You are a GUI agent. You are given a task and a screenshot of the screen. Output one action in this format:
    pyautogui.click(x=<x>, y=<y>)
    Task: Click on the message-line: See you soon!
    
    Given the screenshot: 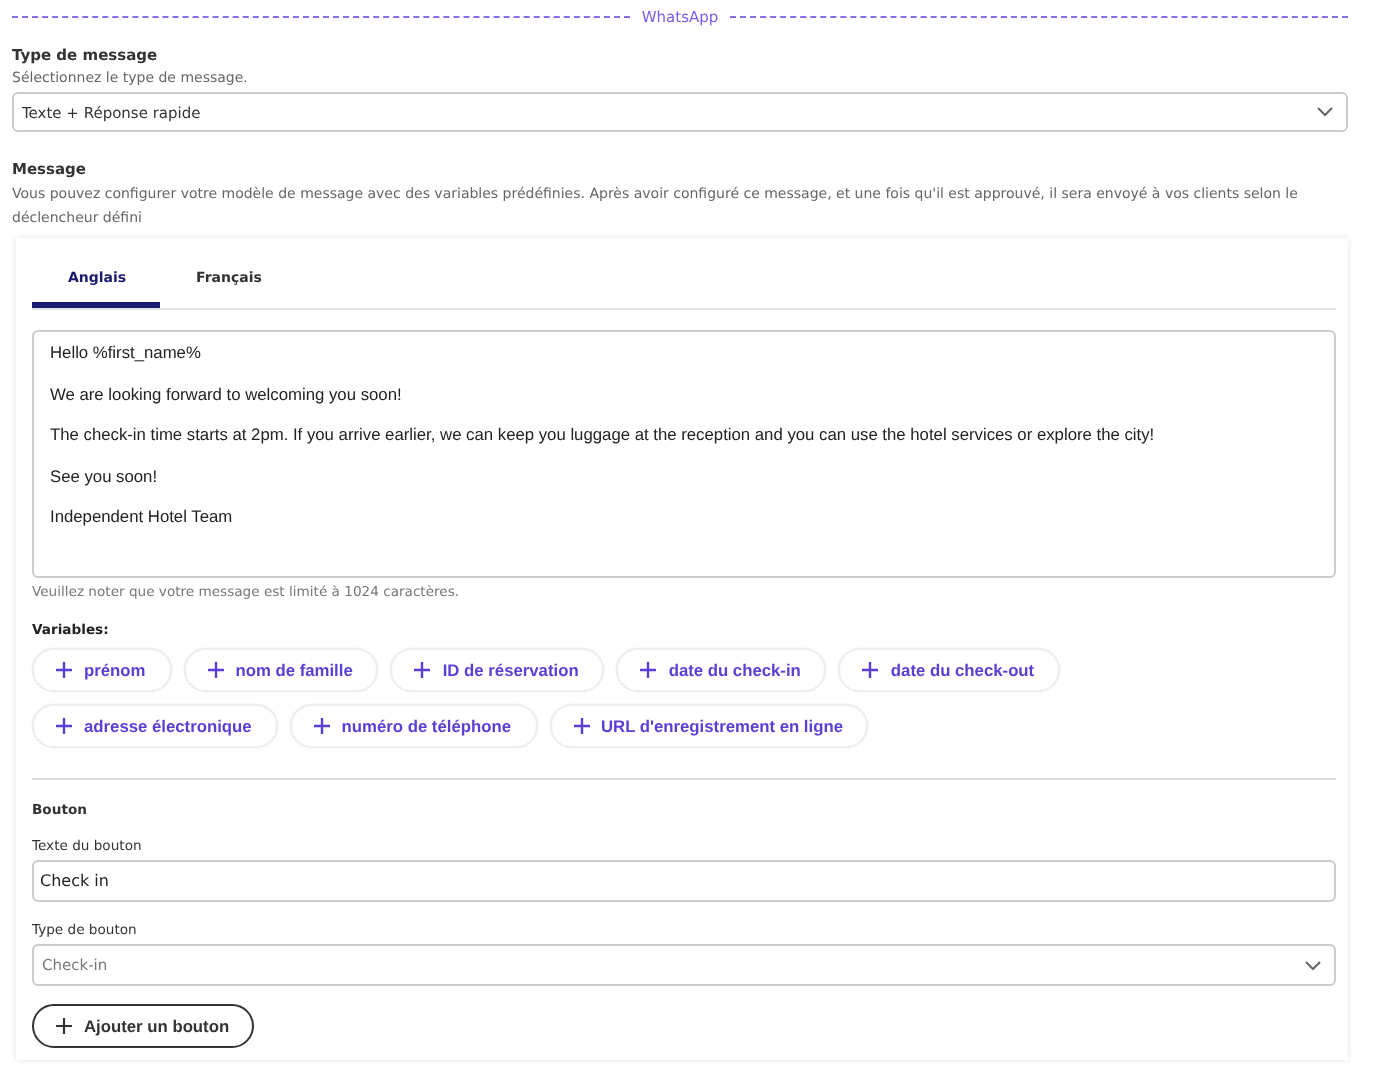 What is the action you would take?
    pyautogui.click(x=105, y=475)
    